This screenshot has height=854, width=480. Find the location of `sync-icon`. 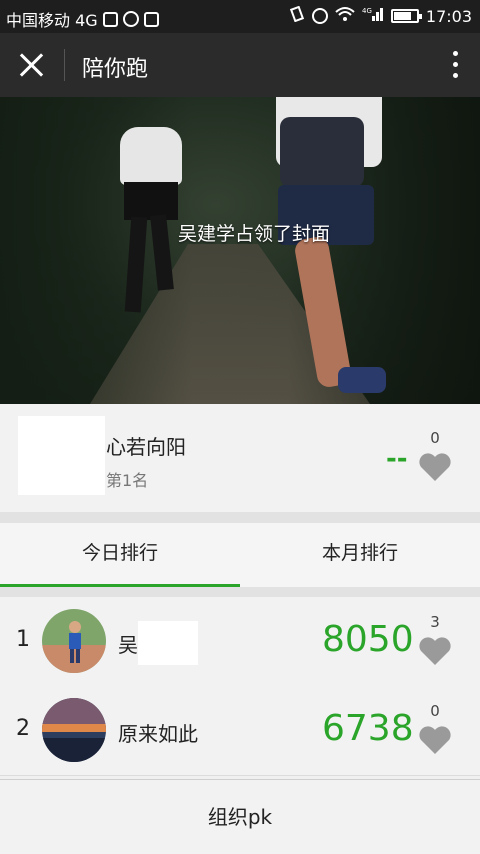

sync-icon is located at coordinates (130, 19).